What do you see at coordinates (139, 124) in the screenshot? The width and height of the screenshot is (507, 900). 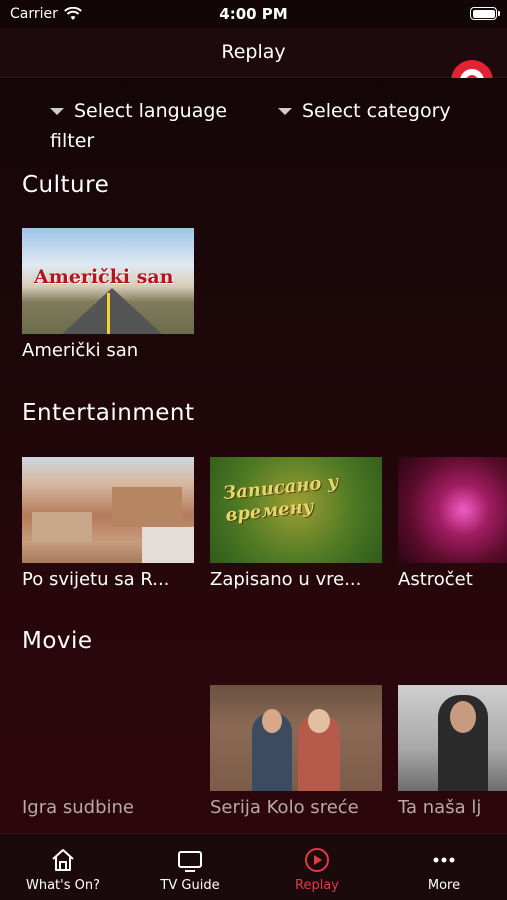 I see `language-filter-dropdown: Select language filter` at bounding box center [139, 124].